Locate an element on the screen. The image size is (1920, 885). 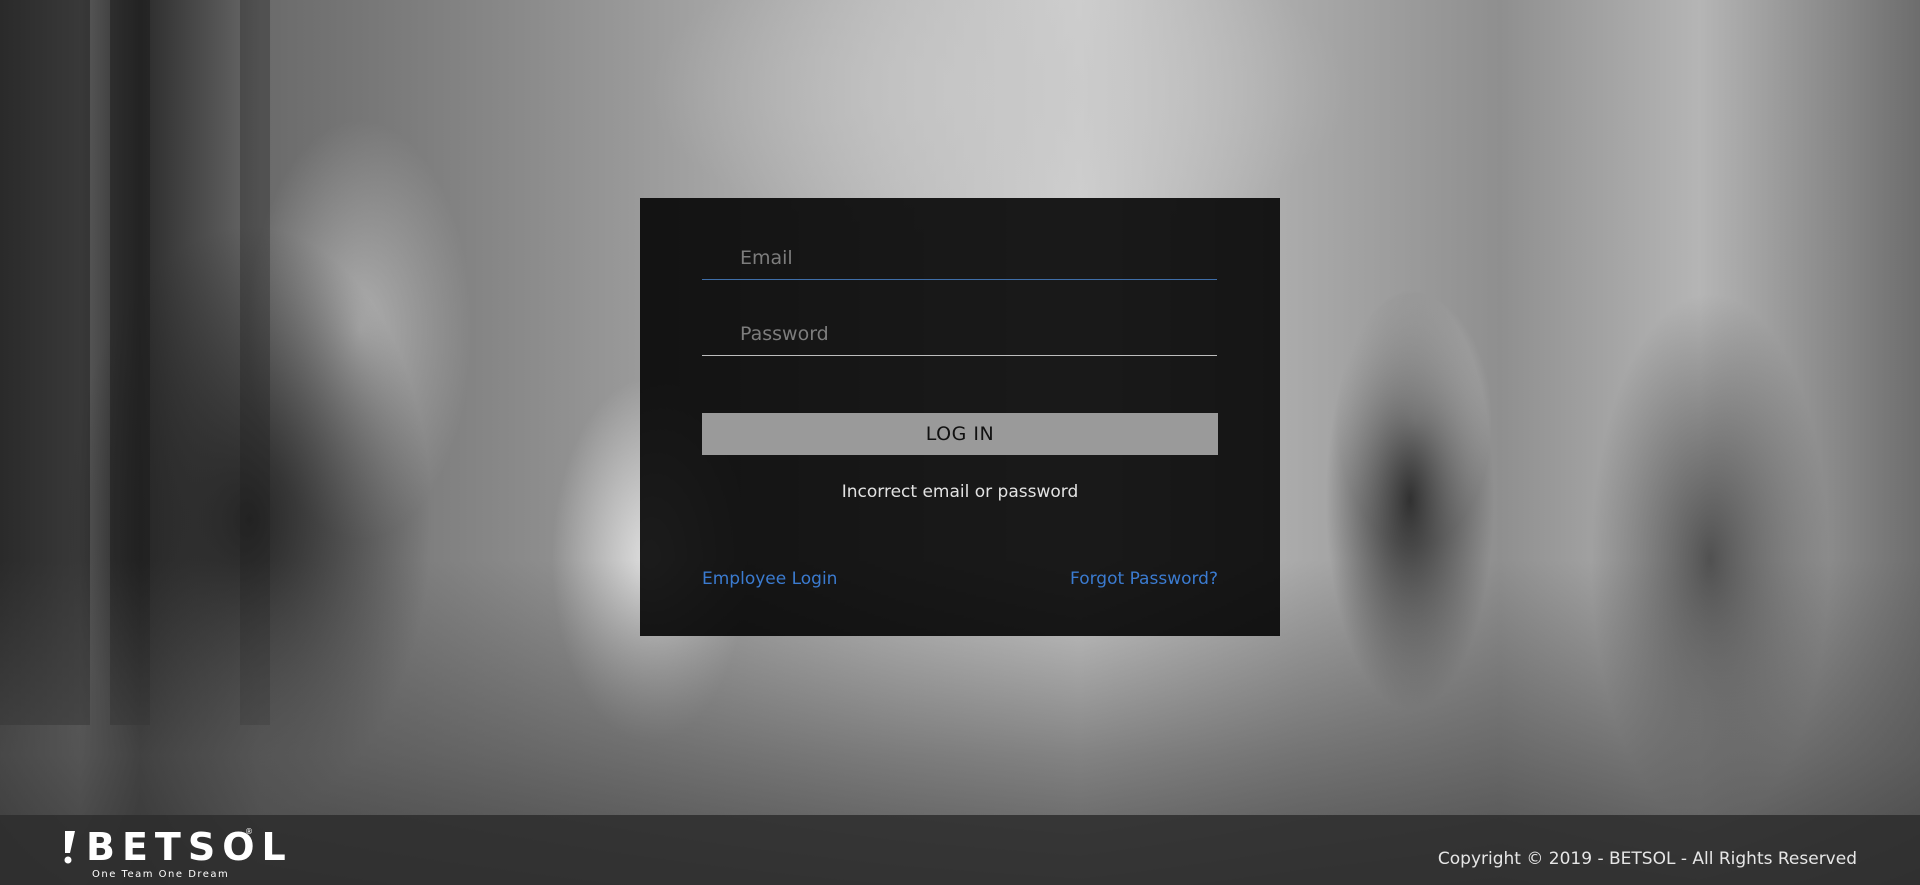
logo-registered-mark: ® is located at coordinates (249, 831).